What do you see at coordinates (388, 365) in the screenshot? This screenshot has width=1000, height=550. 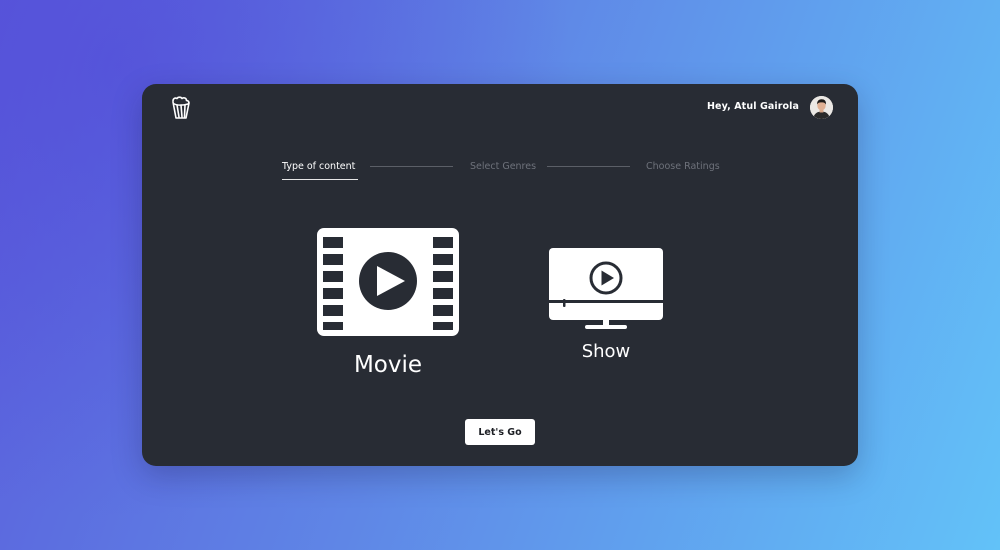 I see `movie-label: Movie` at bounding box center [388, 365].